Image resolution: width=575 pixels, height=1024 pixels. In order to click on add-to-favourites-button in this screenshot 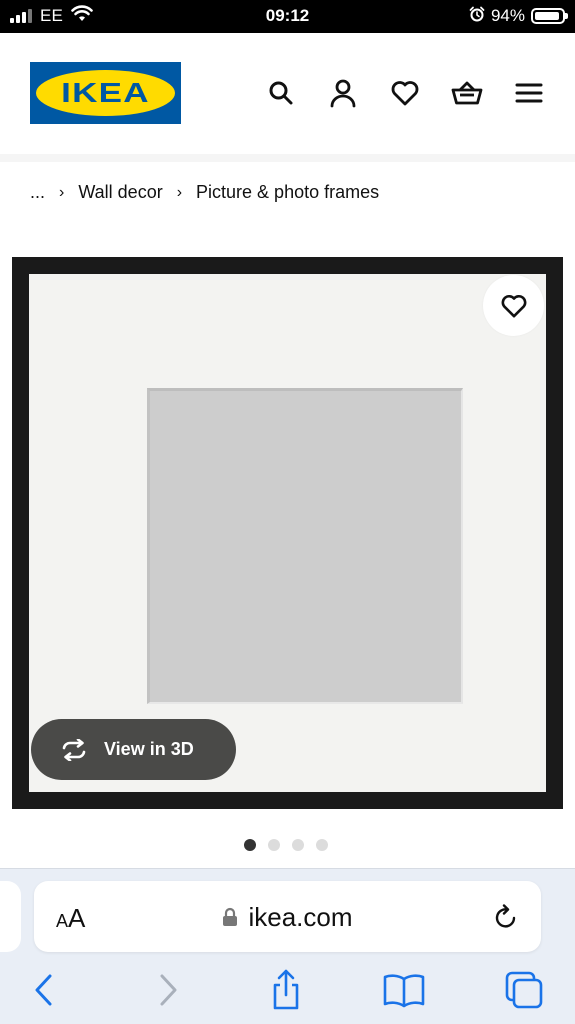, I will do `click(513, 305)`.